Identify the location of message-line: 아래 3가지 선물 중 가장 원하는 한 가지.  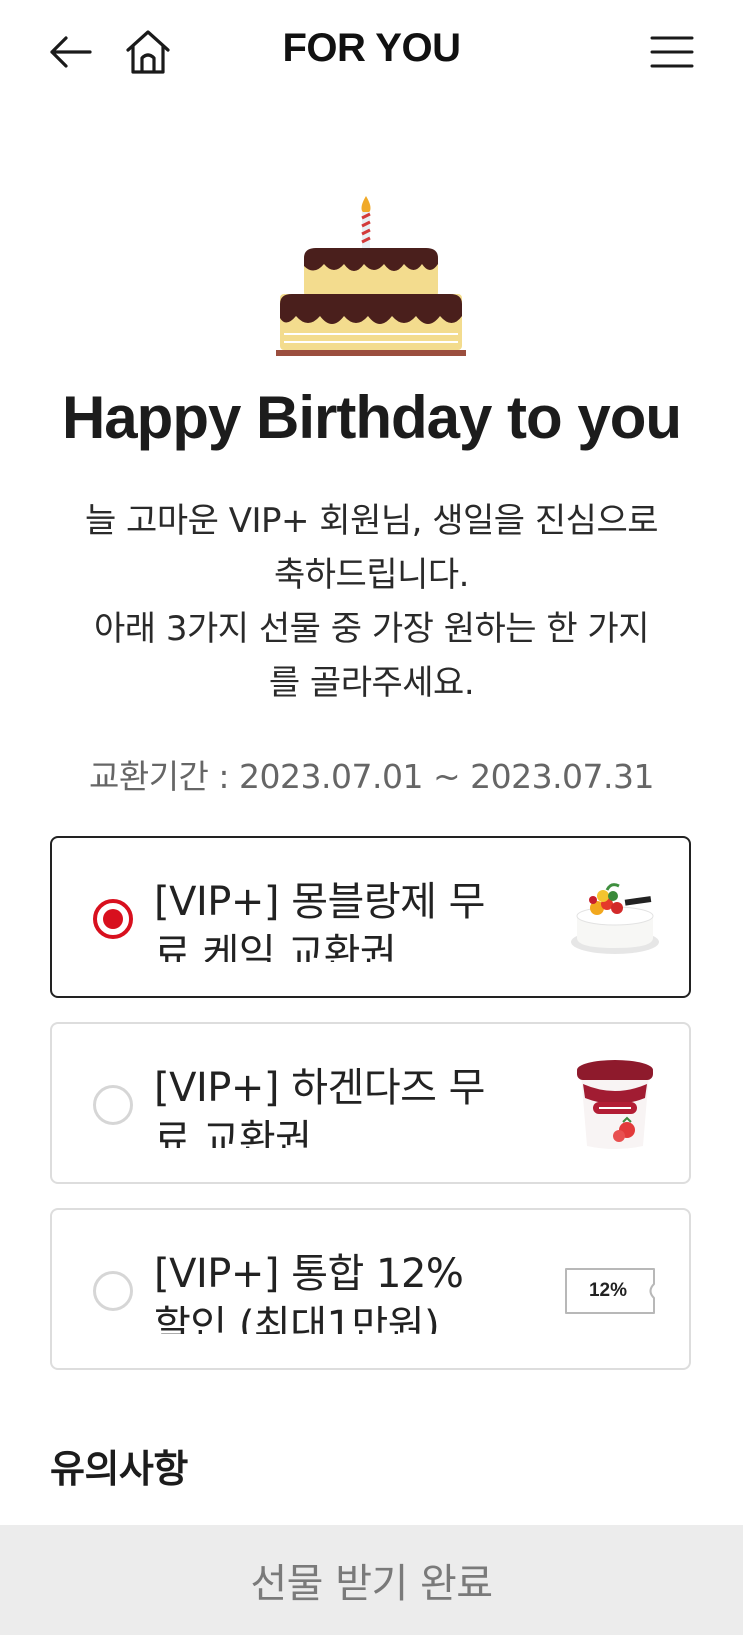
(371, 629).